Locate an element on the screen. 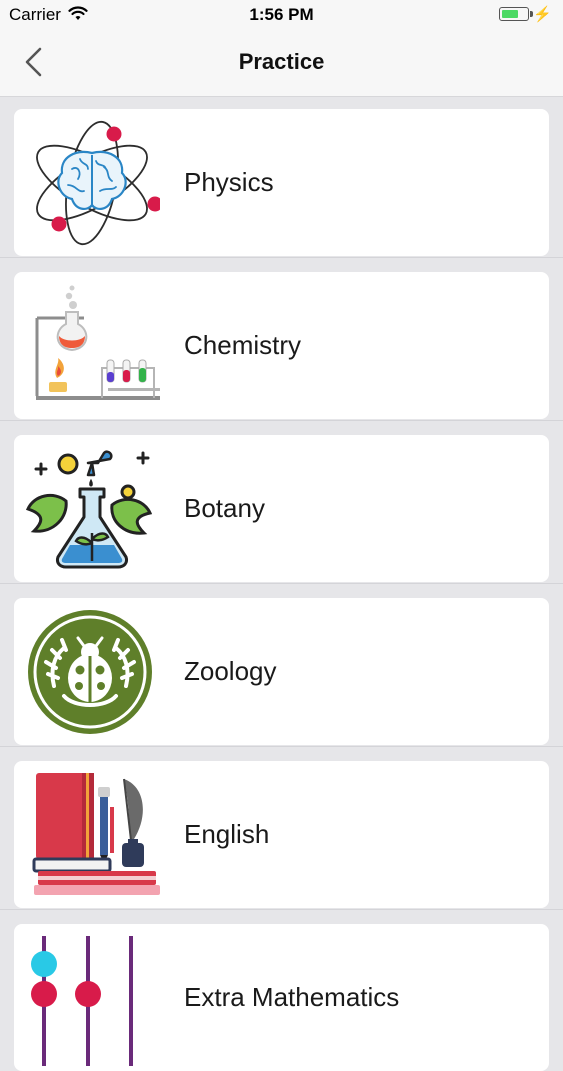 The width and height of the screenshot is (563, 1071). lab-flask-icon is located at coordinates (97, 342).